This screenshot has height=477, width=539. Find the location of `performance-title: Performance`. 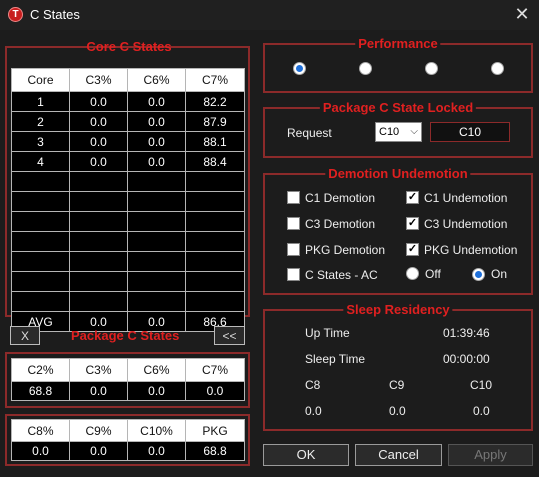

performance-title: Performance is located at coordinates (398, 44).